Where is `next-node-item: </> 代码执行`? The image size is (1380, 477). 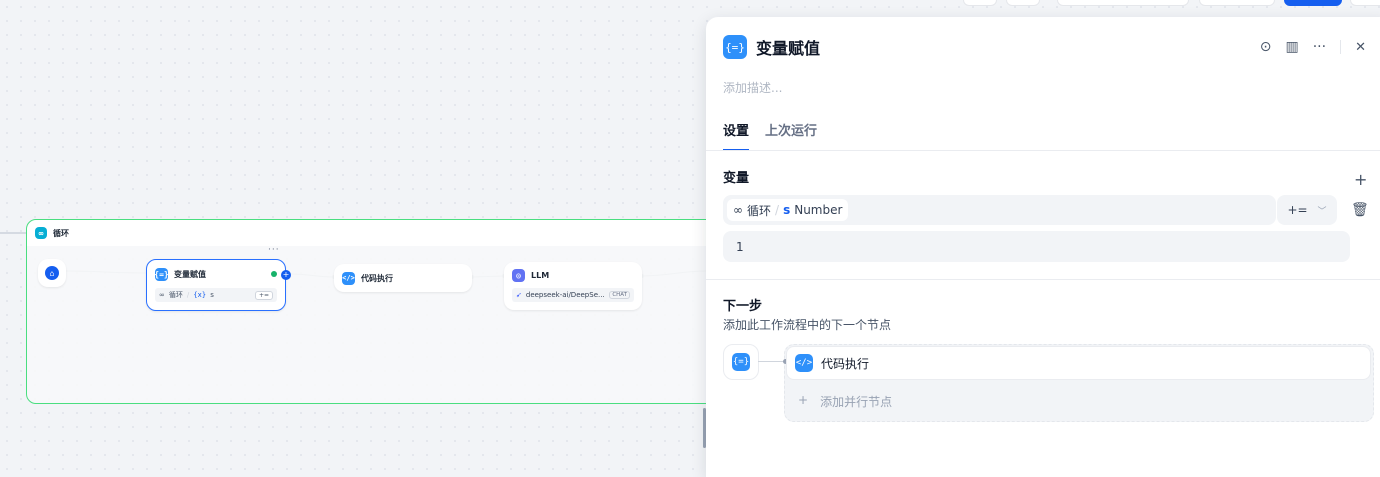
next-node-item: </> 代码执行 is located at coordinates (1078, 363).